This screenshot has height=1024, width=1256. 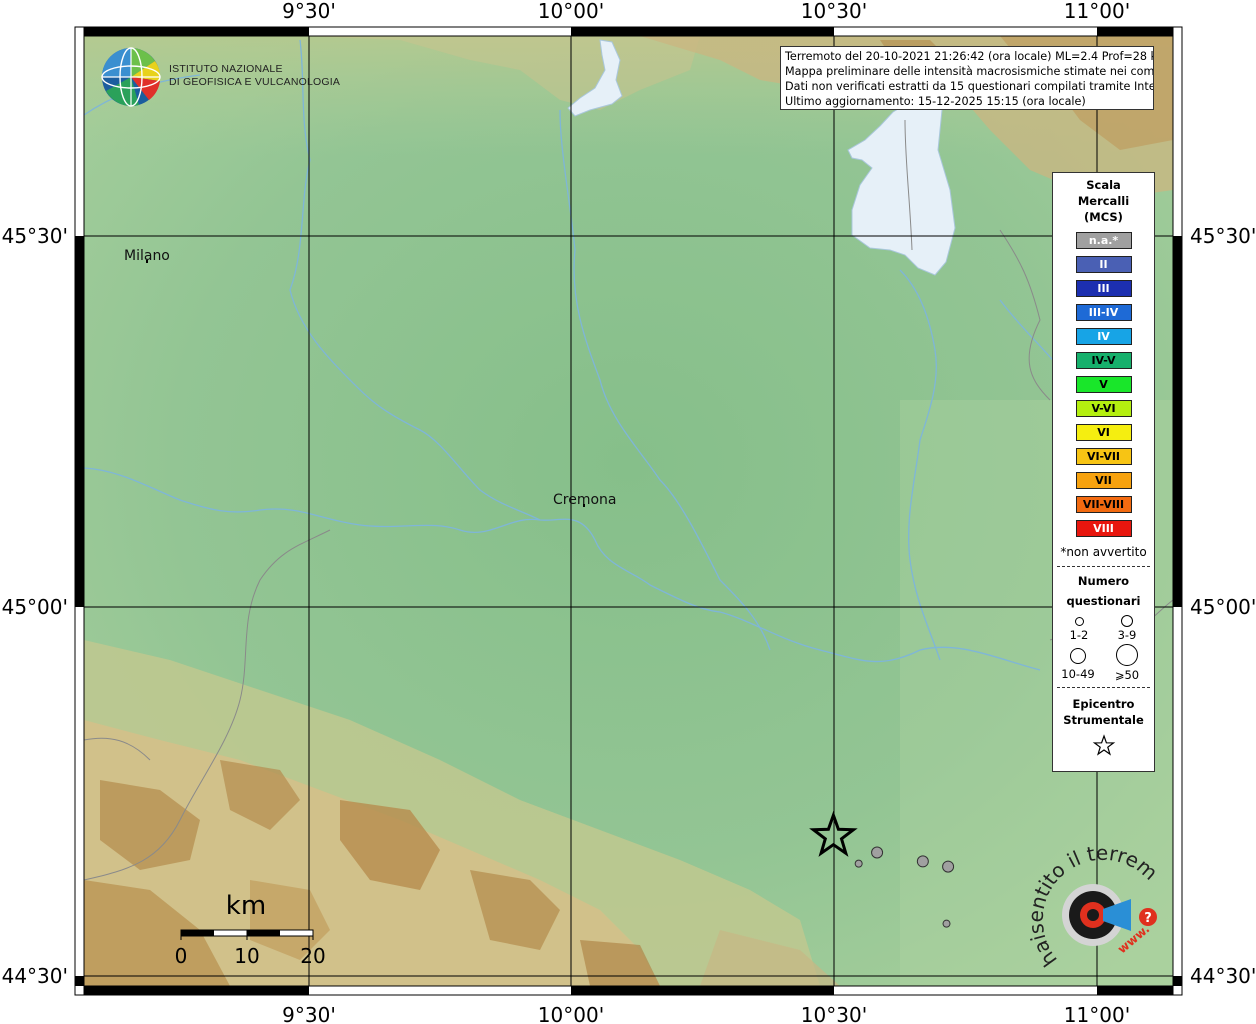 I want to click on lon-labels-top: 9°30' 10°00' 10°30' 11°00', so click(x=706, y=11).